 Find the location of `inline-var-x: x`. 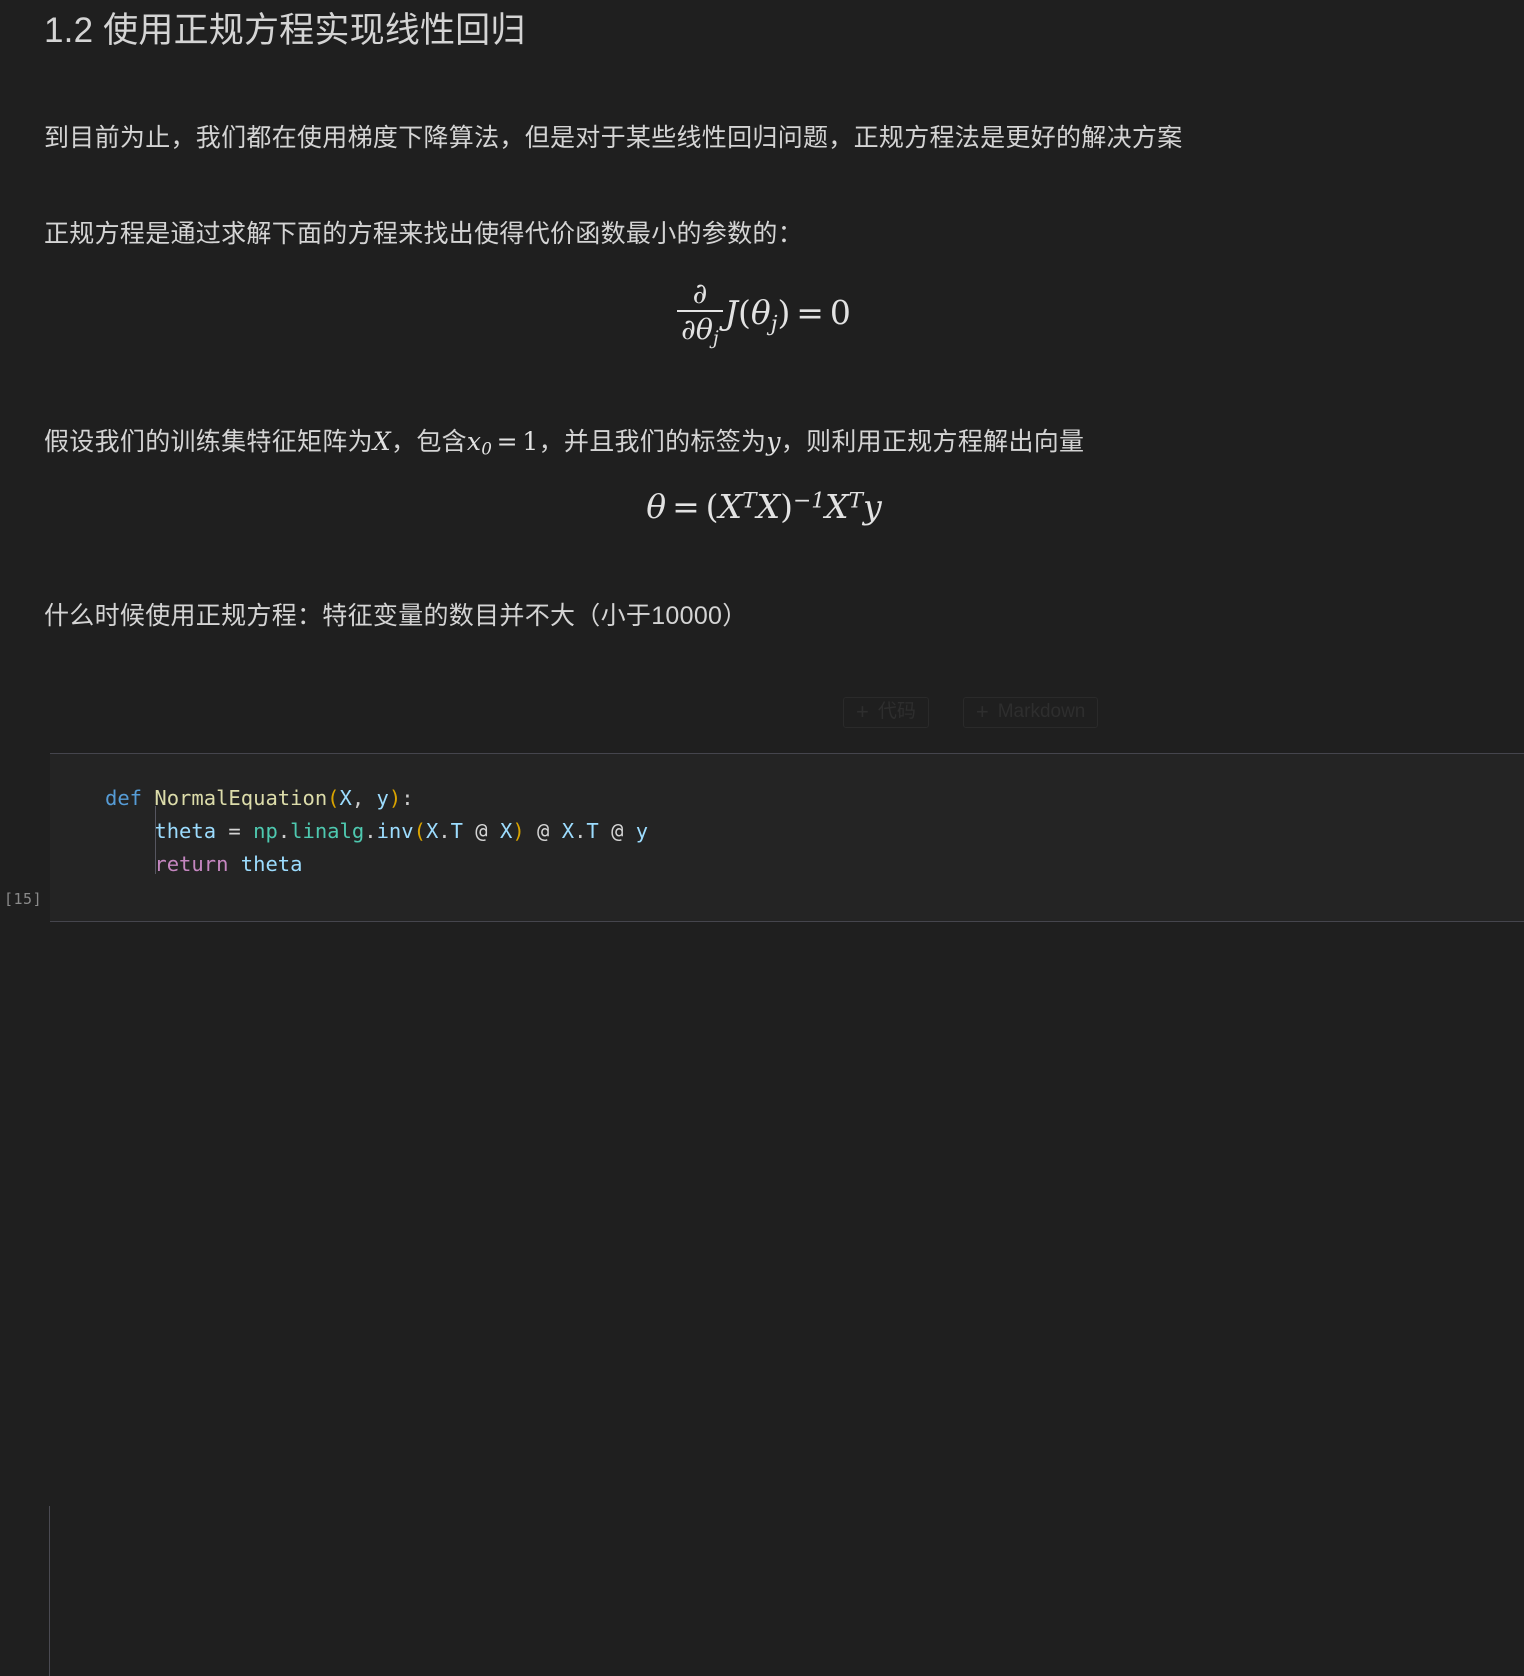

inline-var-x: x is located at coordinates (474, 442).